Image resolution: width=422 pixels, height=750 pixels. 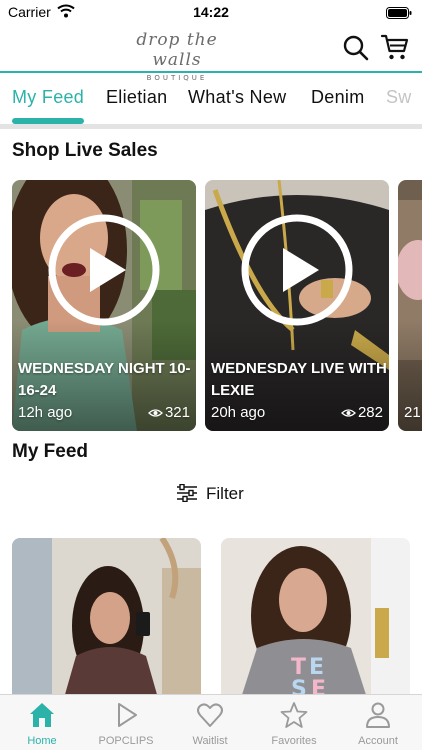 I want to click on nav-waitlist-label: Waitlist, so click(x=210, y=741).